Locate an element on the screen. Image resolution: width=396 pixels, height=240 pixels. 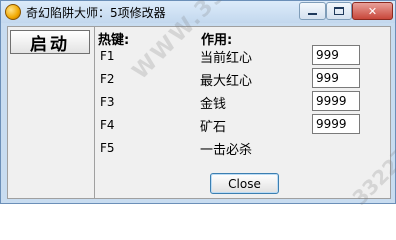
minimize-button is located at coordinates (312, 11).